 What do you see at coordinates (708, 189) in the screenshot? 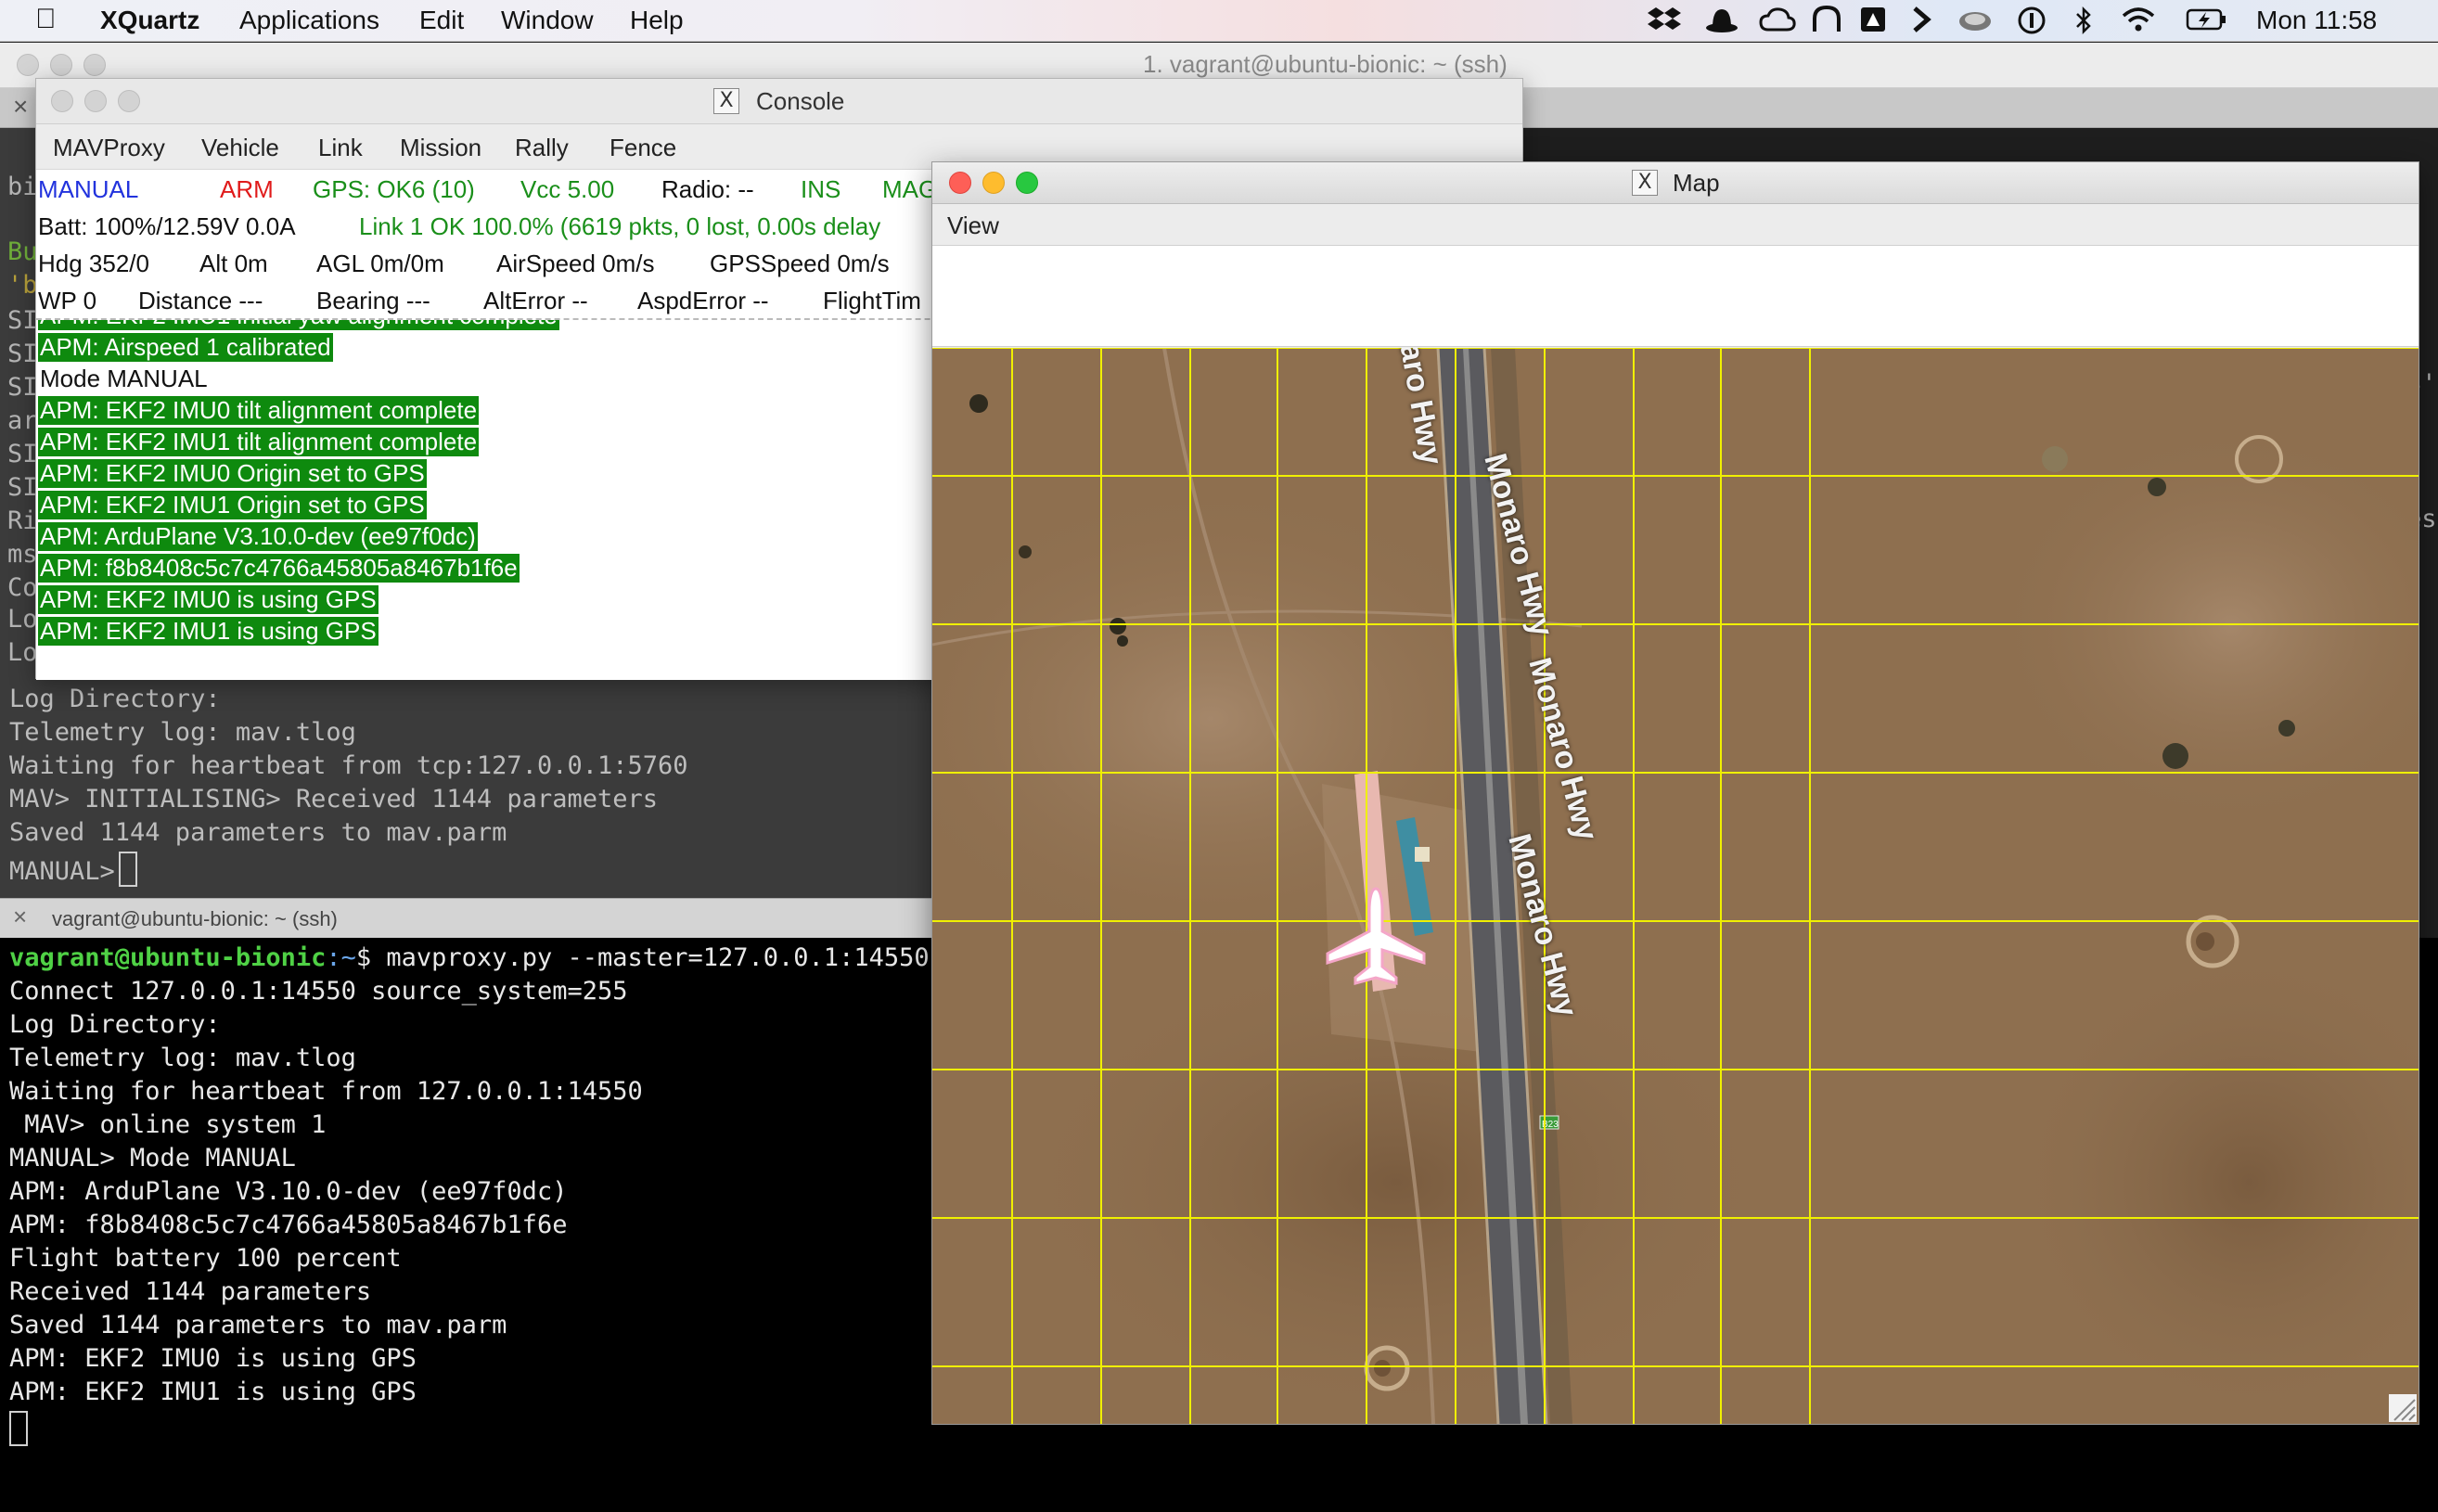
I see `status-radio: Radio: --` at bounding box center [708, 189].